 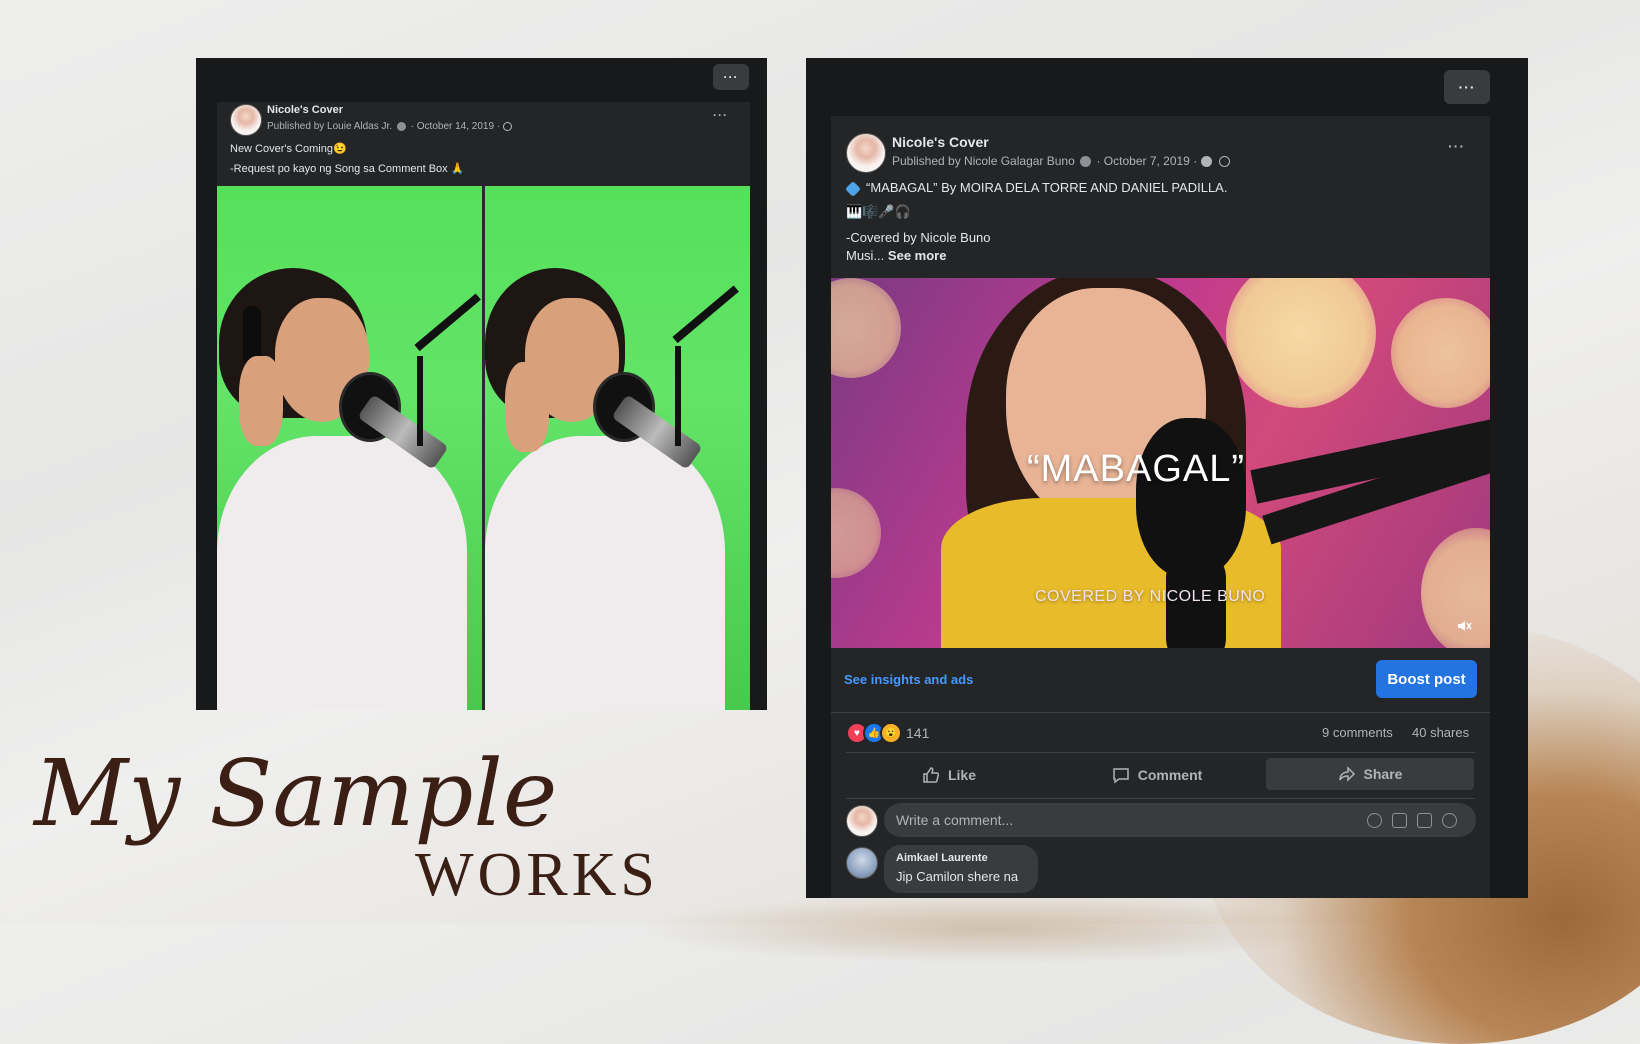 I want to click on clock-icon, so click(x=1206, y=162).